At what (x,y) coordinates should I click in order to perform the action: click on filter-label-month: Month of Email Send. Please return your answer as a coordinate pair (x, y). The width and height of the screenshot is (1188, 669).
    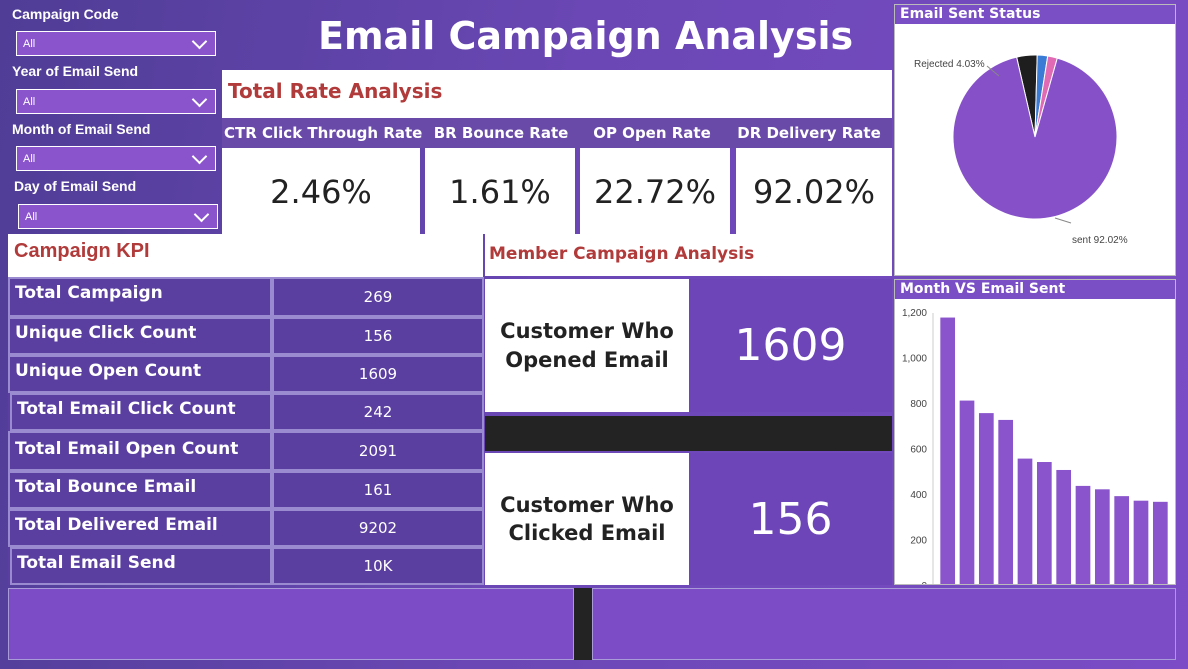
    Looking at the image, I should click on (81, 129).